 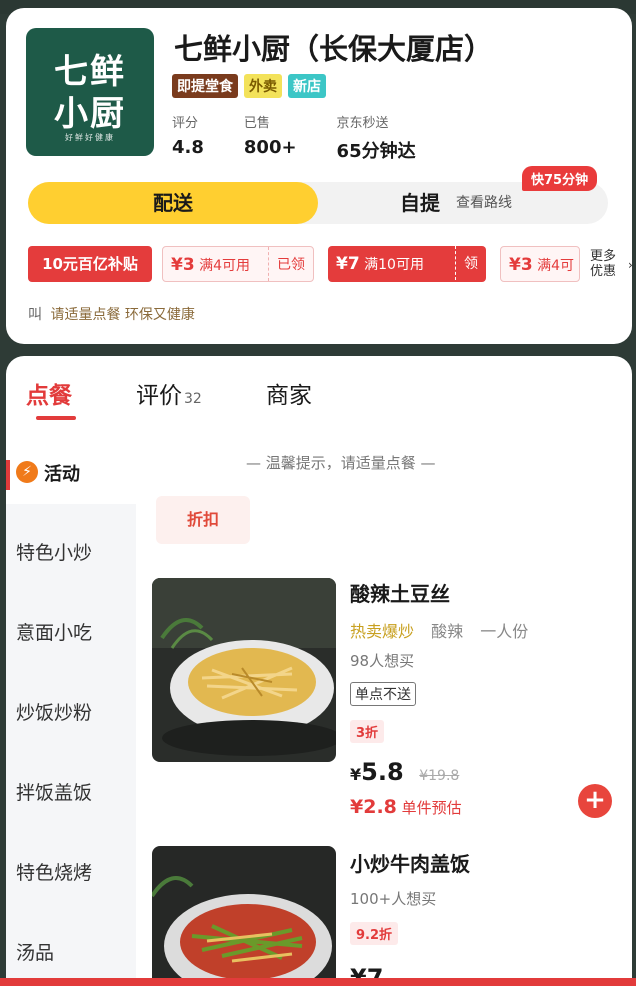 I want to click on review-count: 32, so click(x=193, y=399).